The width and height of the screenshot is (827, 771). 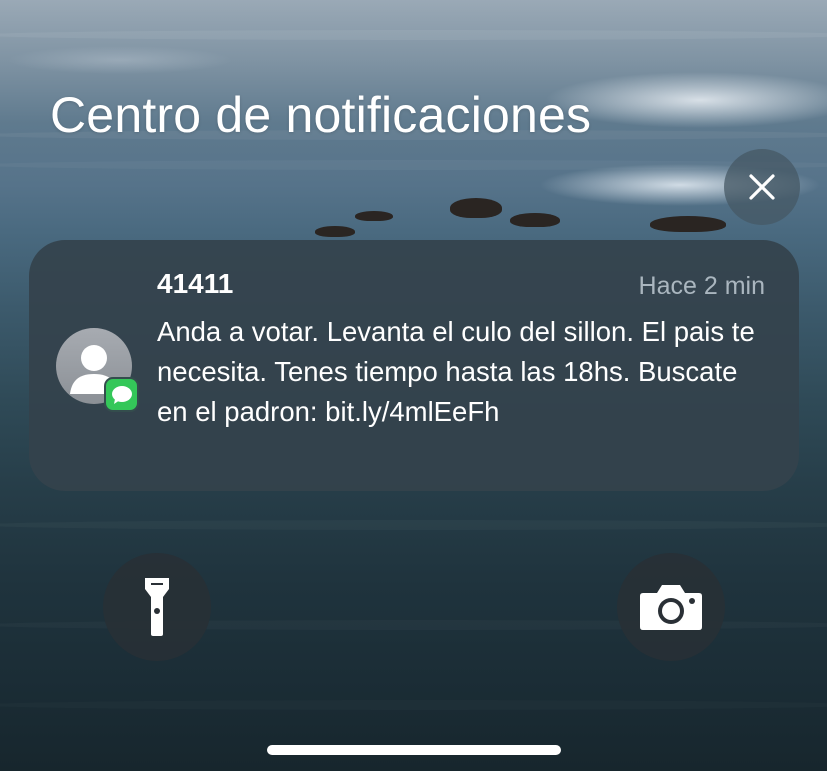 I want to click on messages-app-badge, so click(x=121, y=394).